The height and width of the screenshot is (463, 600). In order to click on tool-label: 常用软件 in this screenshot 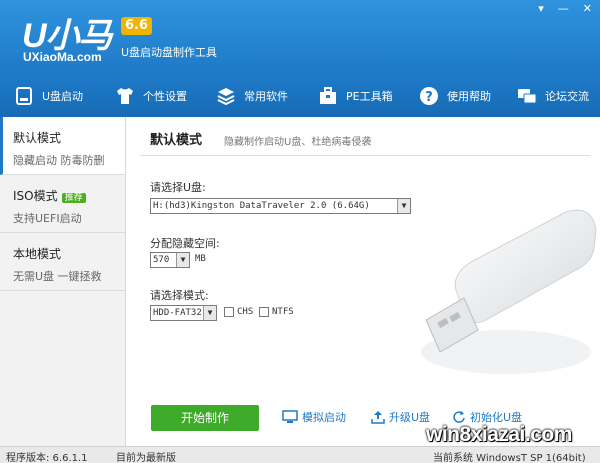, I will do `click(266, 96)`.